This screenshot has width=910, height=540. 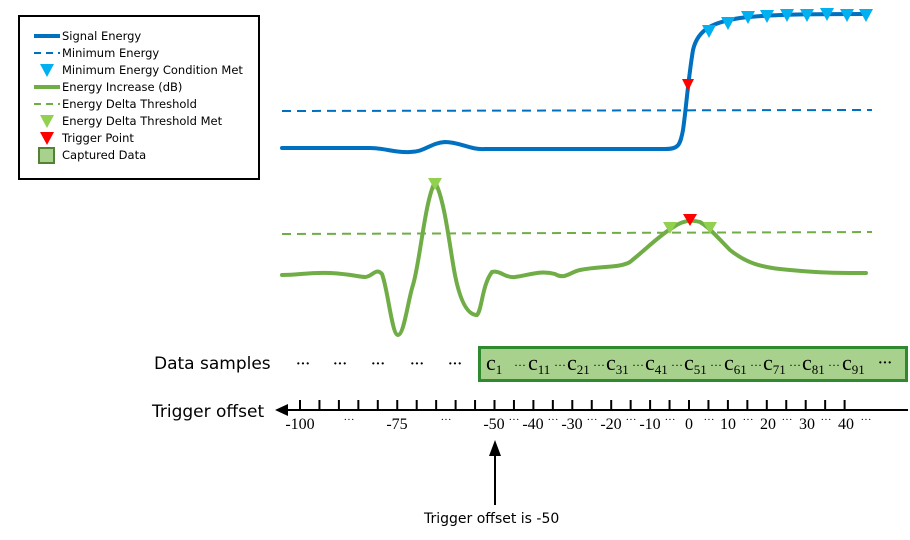 What do you see at coordinates (47, 138) in the screenshot?
I see `red-triangle-icon` at bounding box center [47, 138].